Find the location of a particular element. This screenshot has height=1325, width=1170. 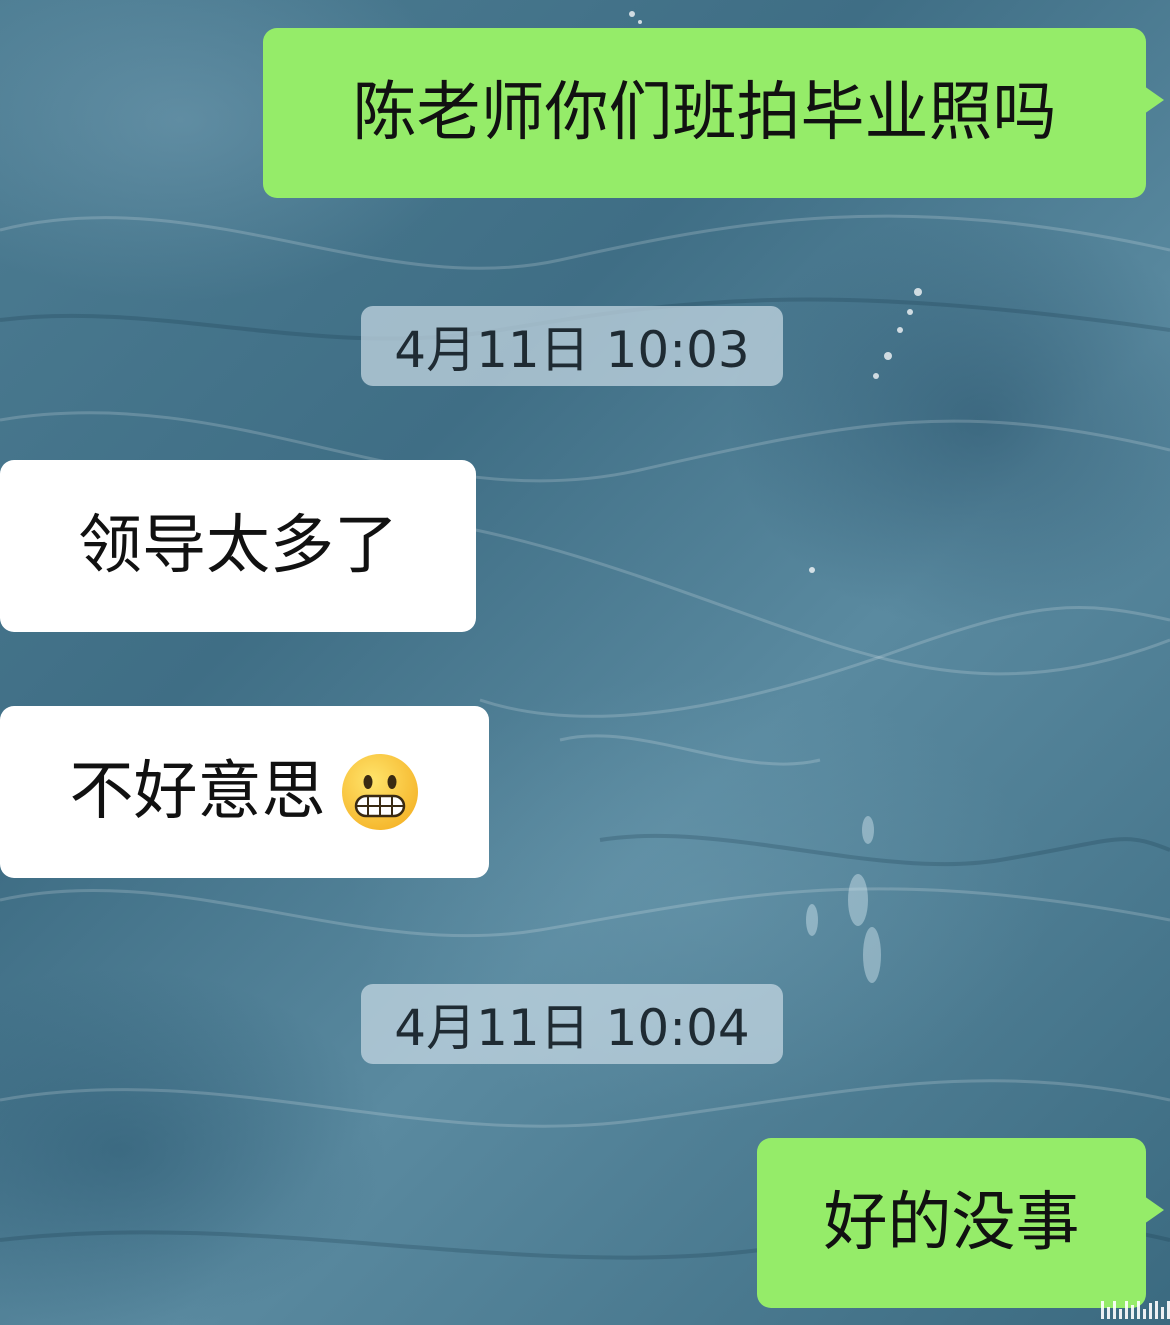

message-text: 好的没事 is located at coordinates (951, 1223).